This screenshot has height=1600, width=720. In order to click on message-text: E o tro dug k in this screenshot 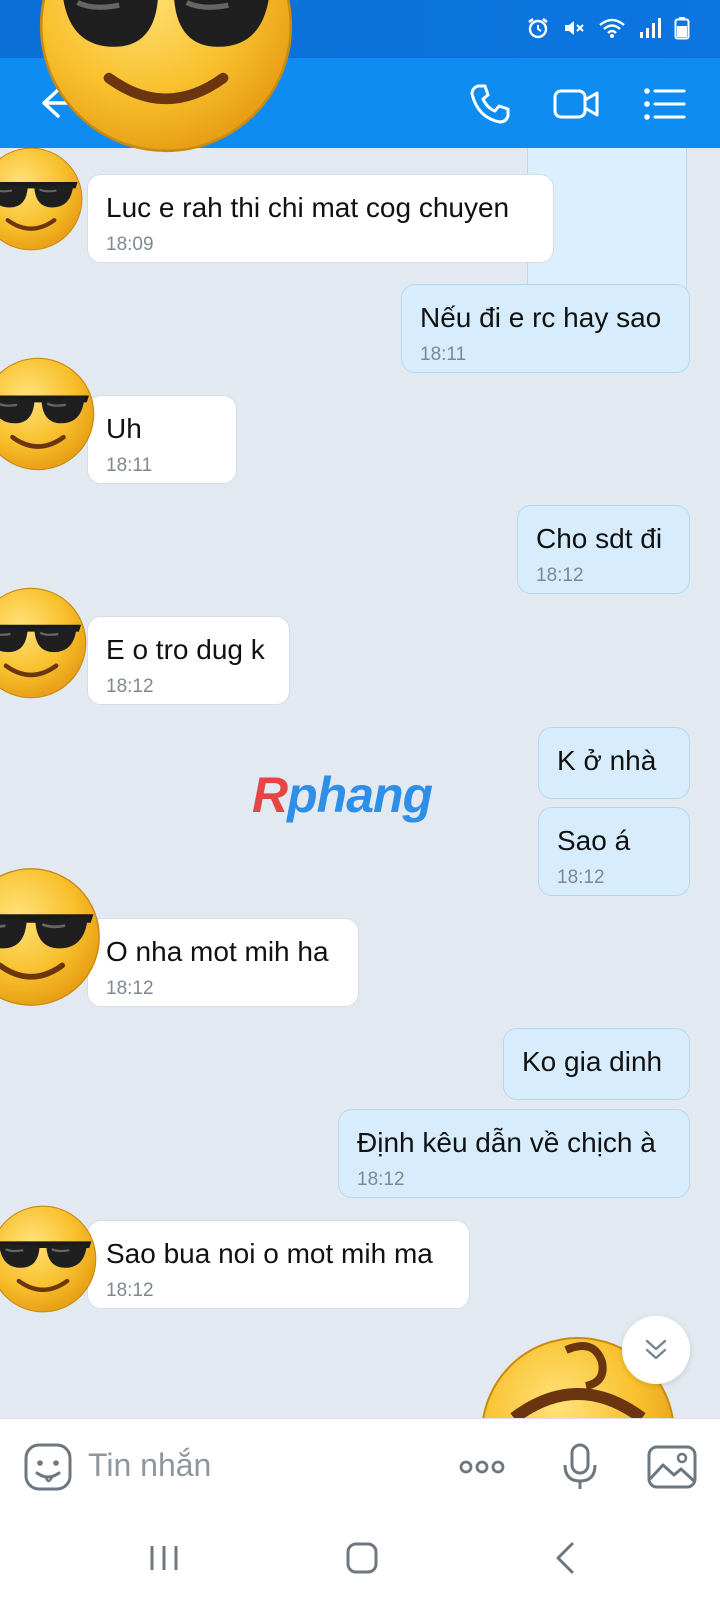, I will do `click(185, 649)`.